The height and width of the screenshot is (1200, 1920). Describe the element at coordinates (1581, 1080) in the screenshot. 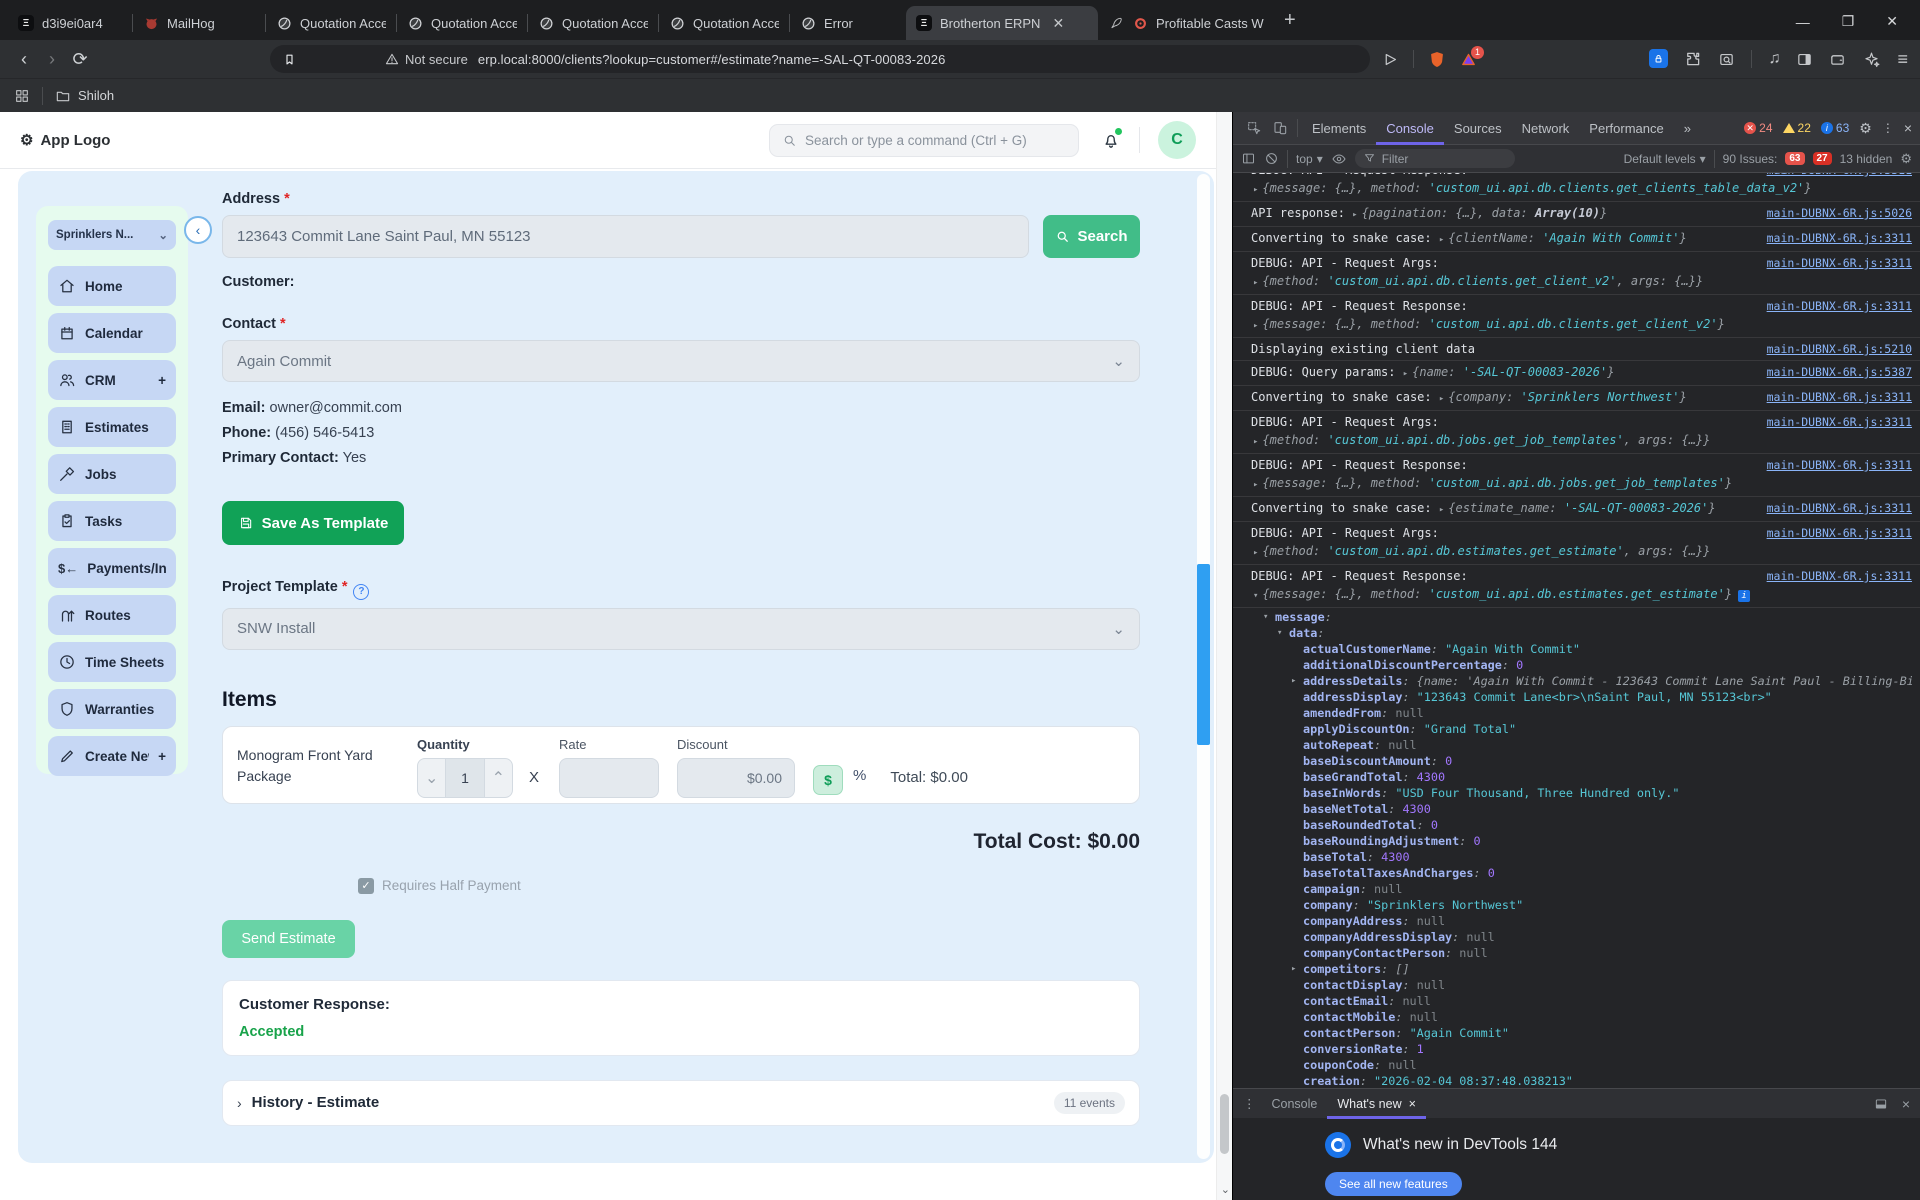

I see `object-property: creation: "2026-02-04 08:37:48.038213"` at that location.